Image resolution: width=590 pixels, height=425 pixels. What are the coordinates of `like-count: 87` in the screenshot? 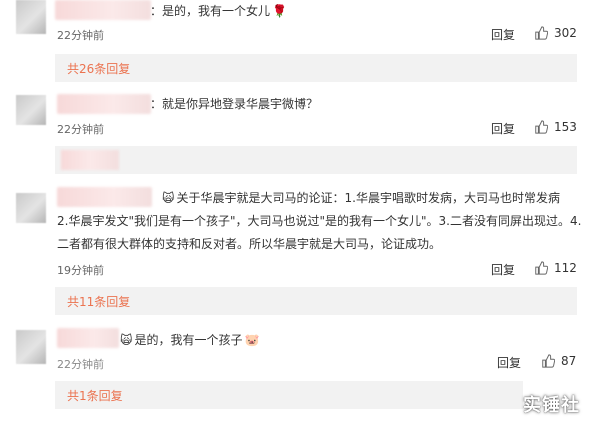 It's located at (569, 361).